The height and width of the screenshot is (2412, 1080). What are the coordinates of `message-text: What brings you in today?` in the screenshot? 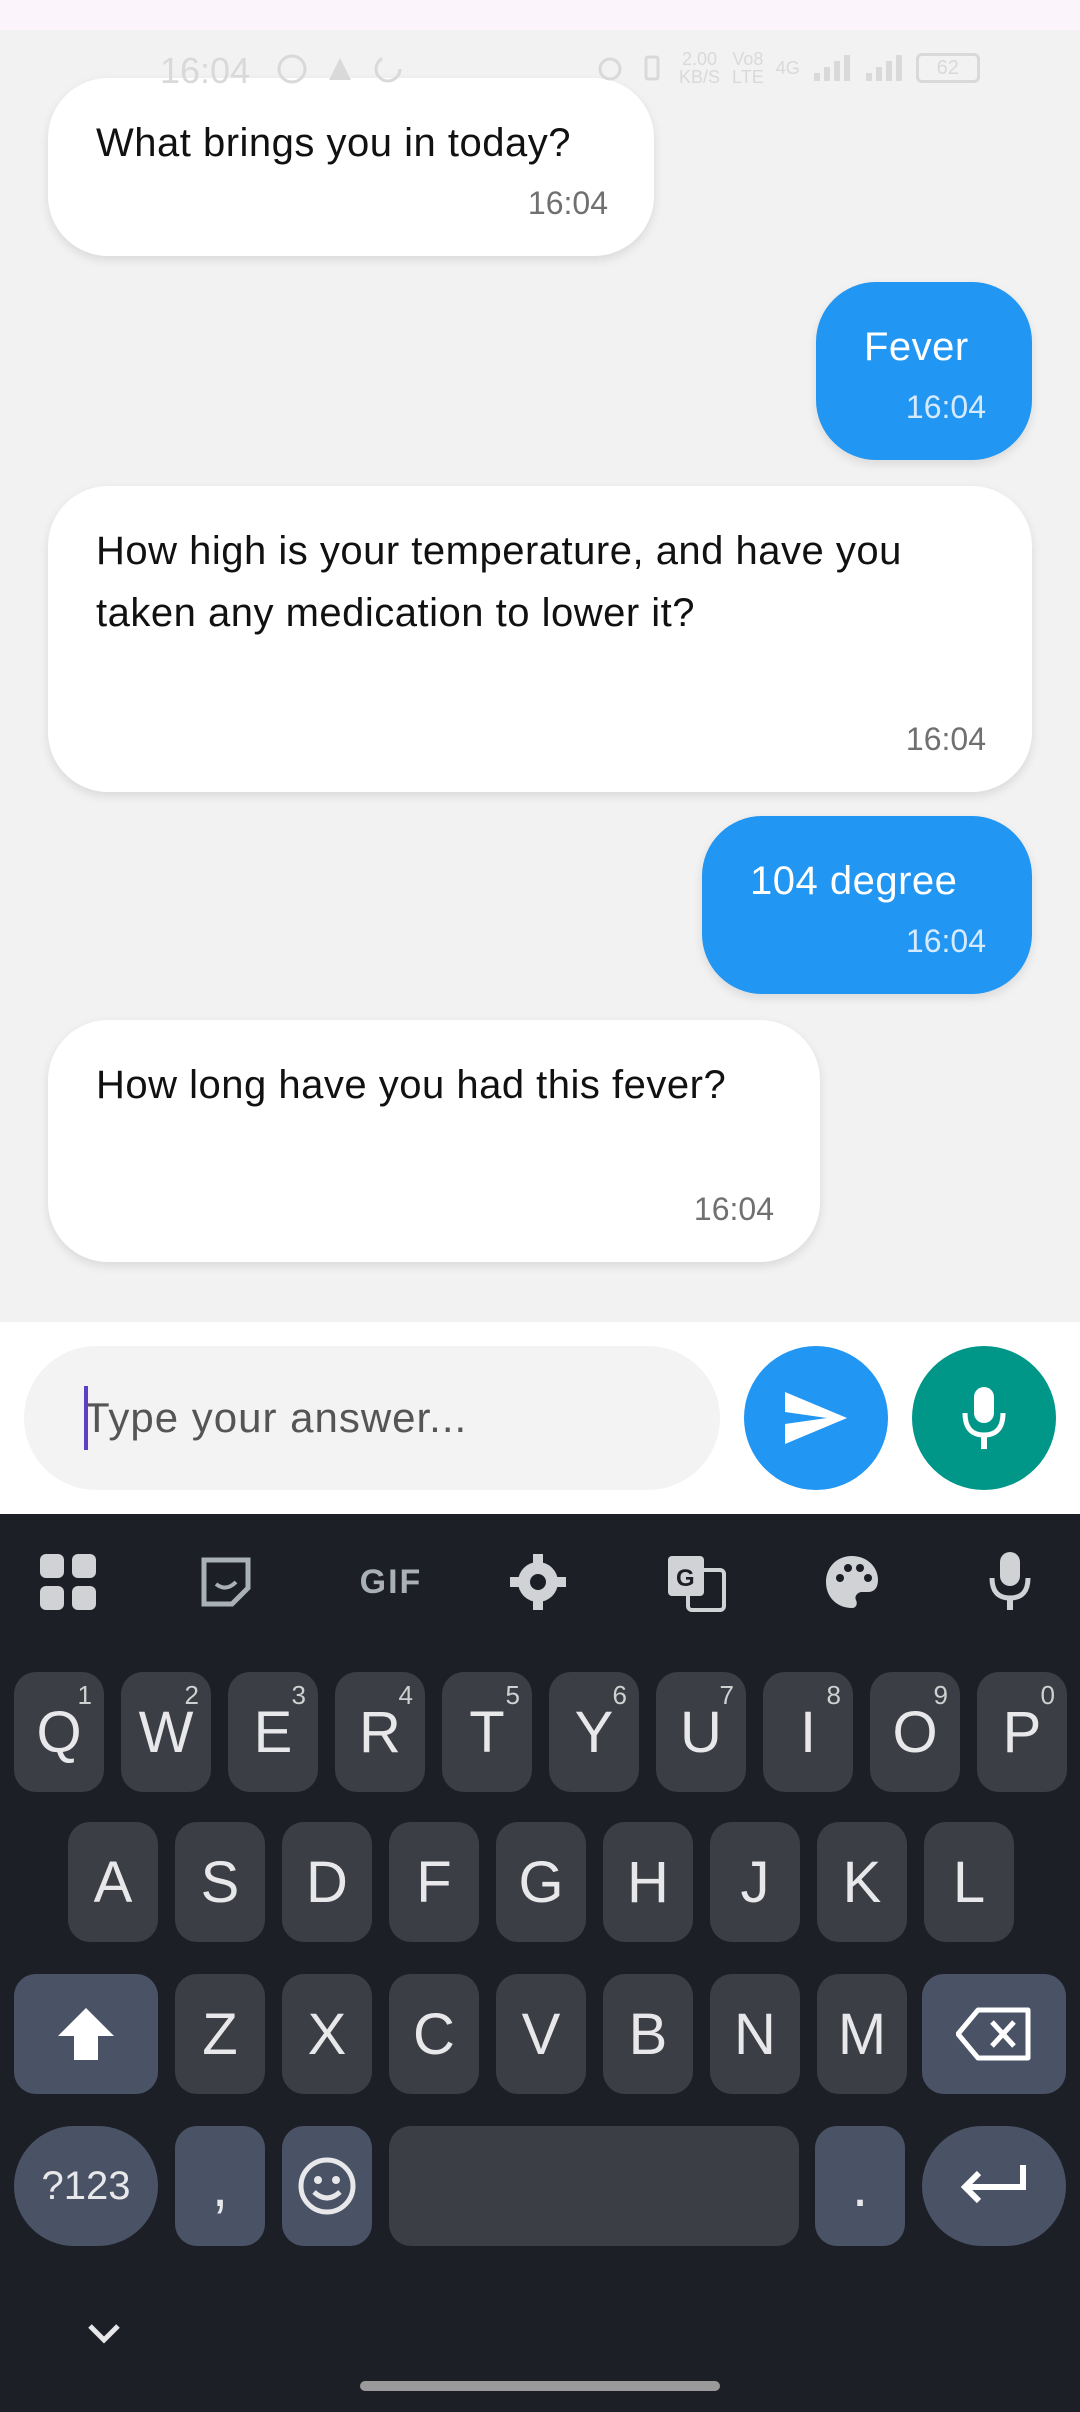 It's located at (333, 143).